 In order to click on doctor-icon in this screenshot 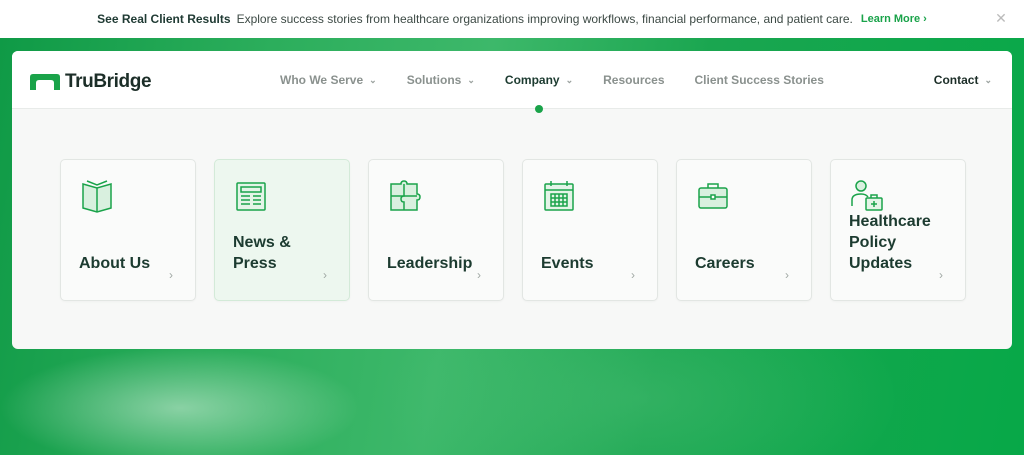, I will do `click(867, 195)`.